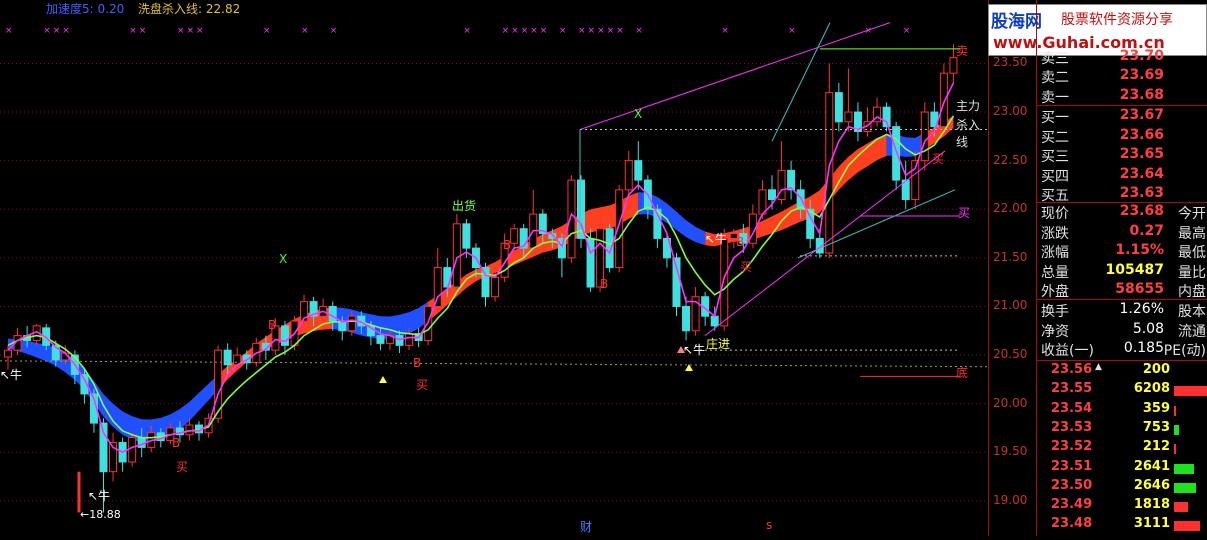  What do you see at coordinates (1122, 448) in the screenshot?
I see `tick-row: 23.52 212` at bounding box center [1122, 448].